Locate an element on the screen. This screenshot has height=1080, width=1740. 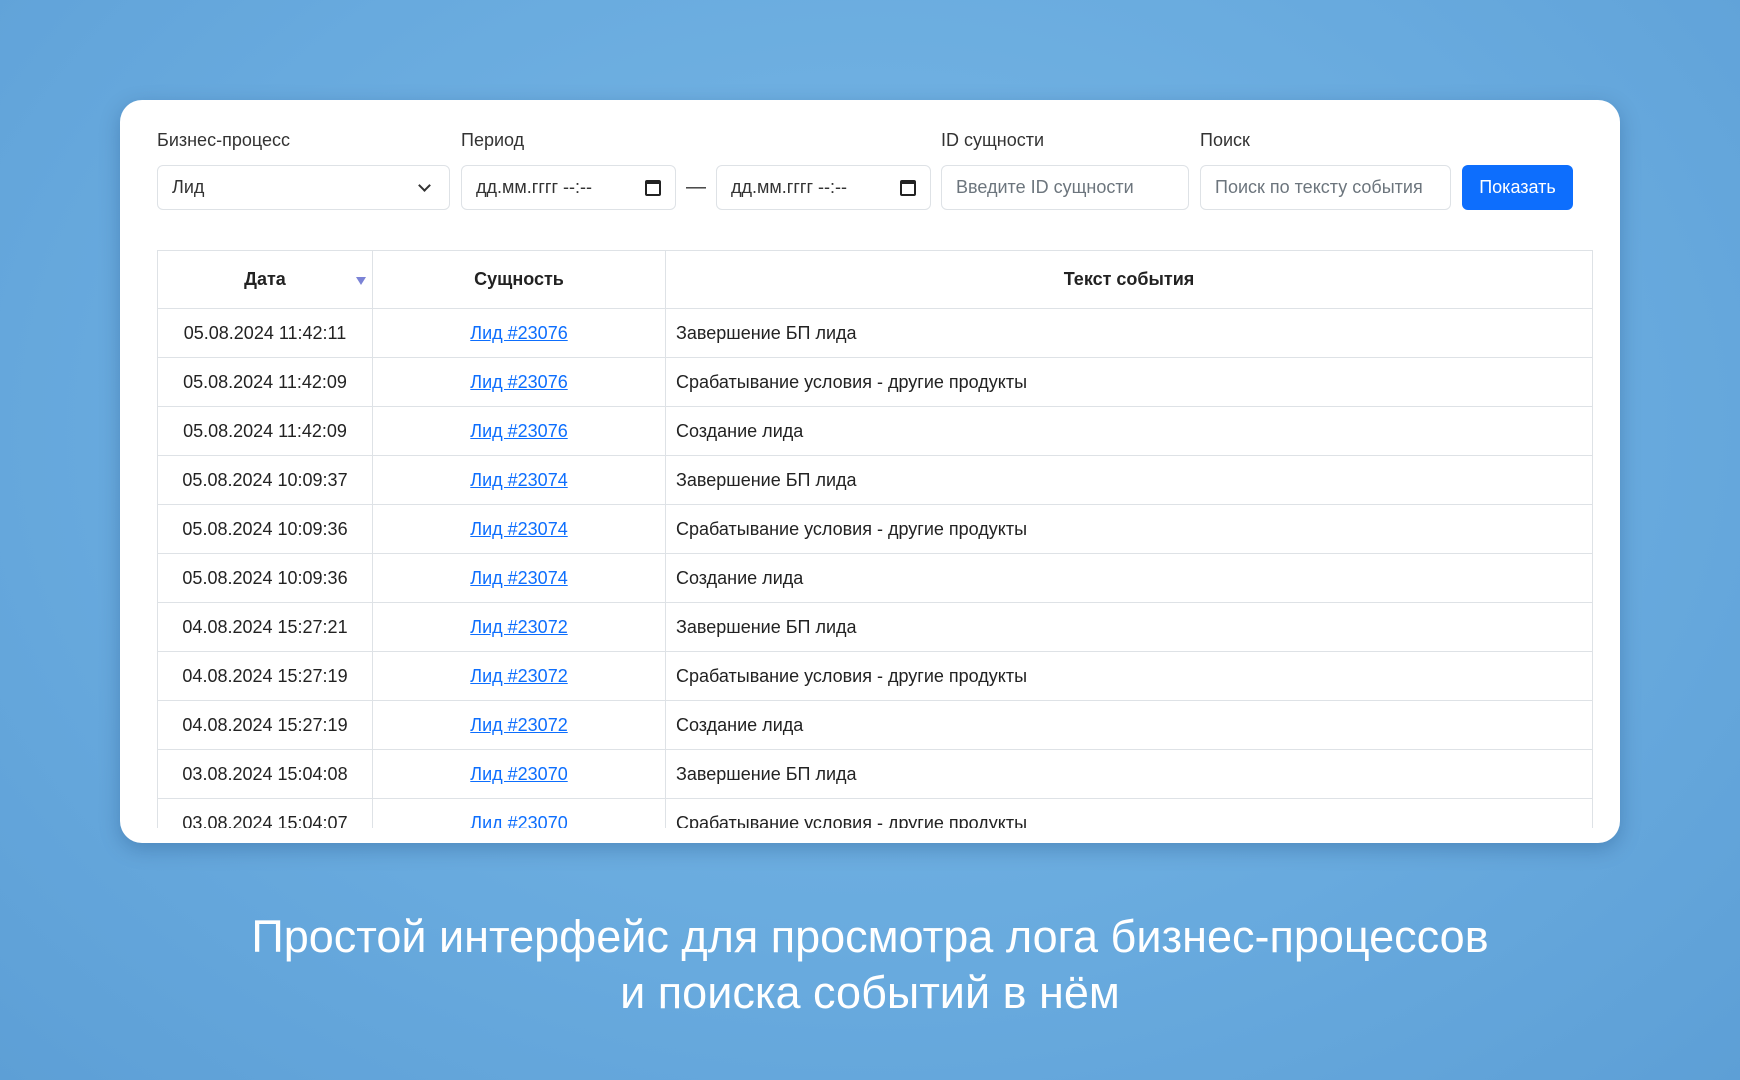
event-date: 05.08.2024 10:09:37 is located at coordinates (265, 480).